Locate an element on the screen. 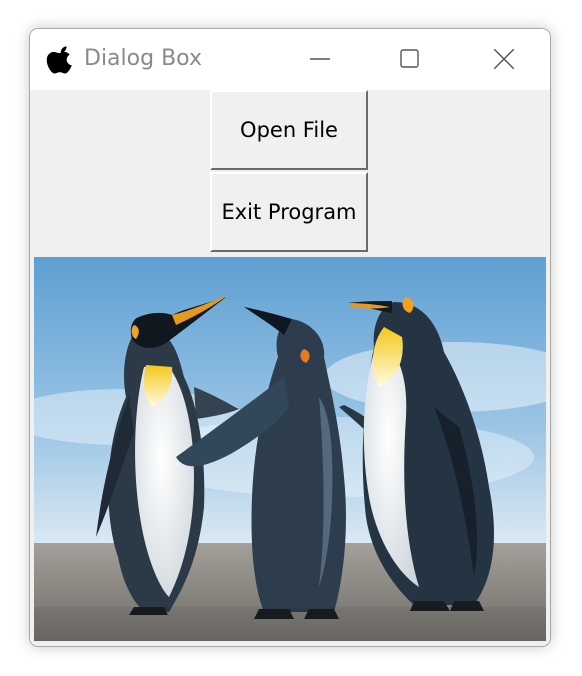 The height and width of the screenshot is (676, 582). close-icon is located at coordinates (504, 59).